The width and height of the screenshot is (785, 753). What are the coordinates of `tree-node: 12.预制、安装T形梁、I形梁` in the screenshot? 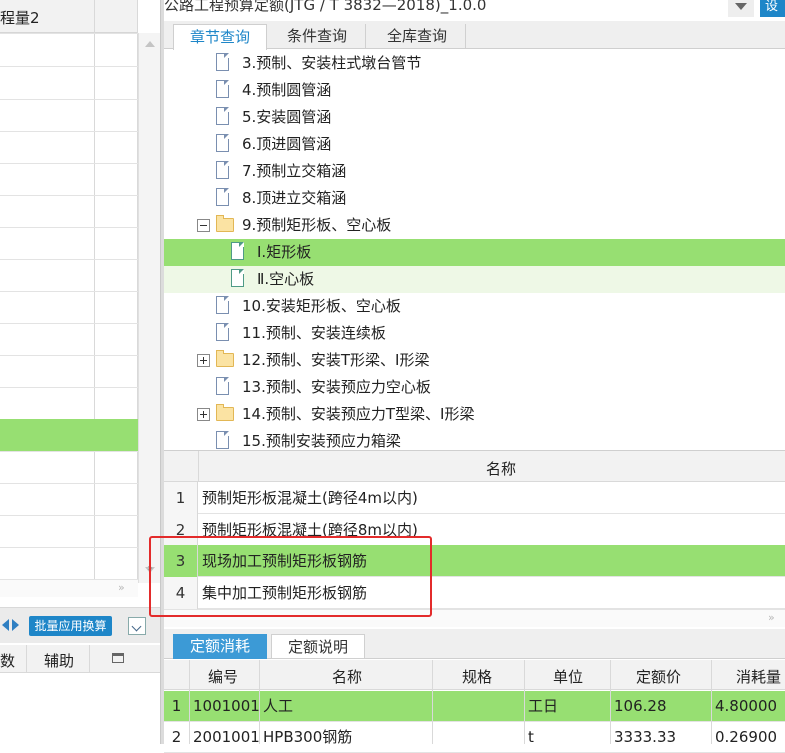 It's located at (474, 360).